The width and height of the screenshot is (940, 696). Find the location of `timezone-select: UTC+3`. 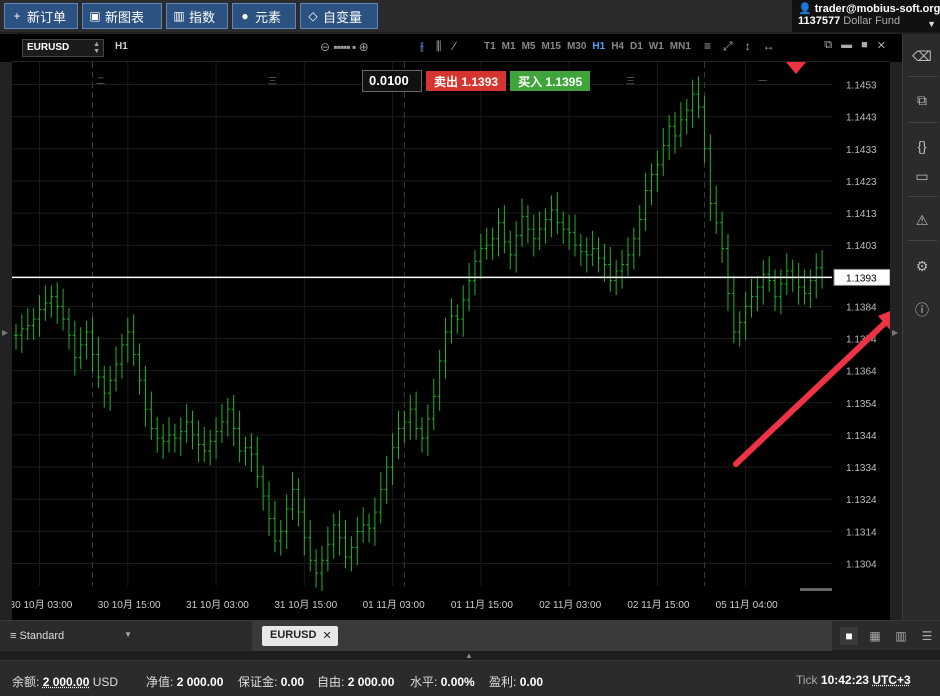

timezone-select: UTC+3 is located at coordinates (891, 680).